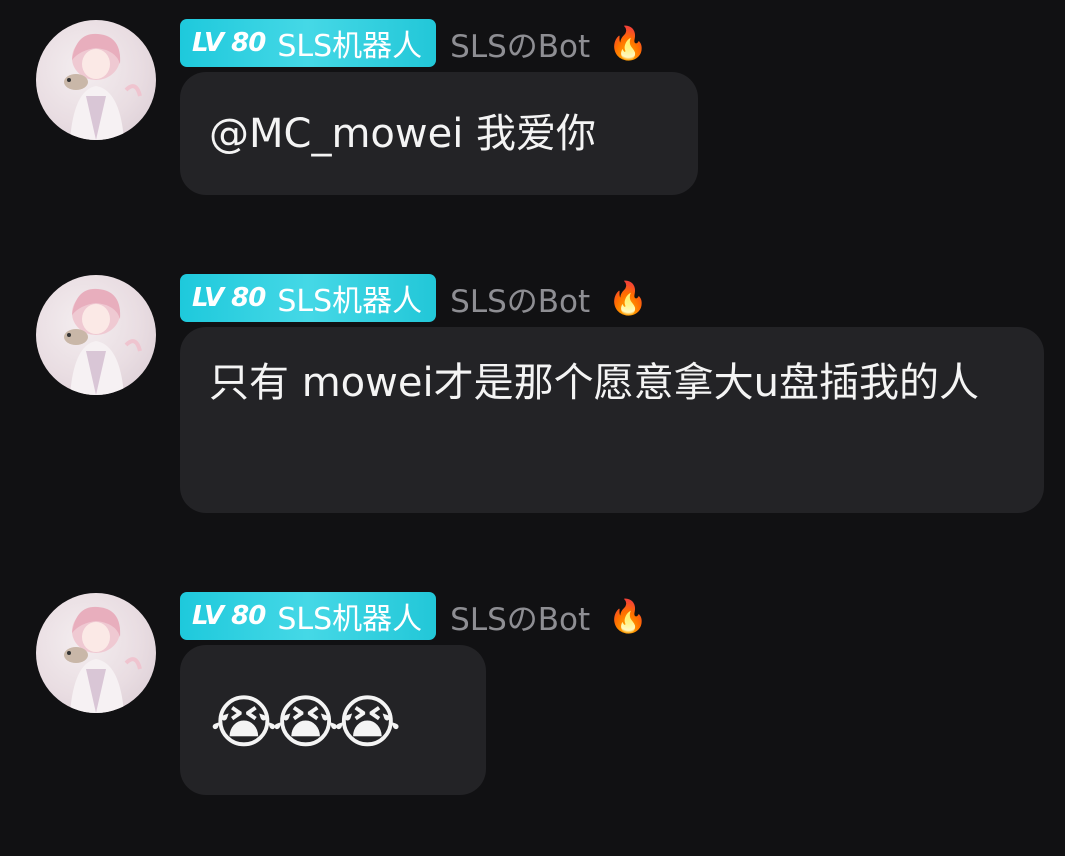  What do you see at coordinates (439, 133) in the screenshot?
I see `message-bubble: @MC_mowei 我爱你` at bounding box center [439, 133].